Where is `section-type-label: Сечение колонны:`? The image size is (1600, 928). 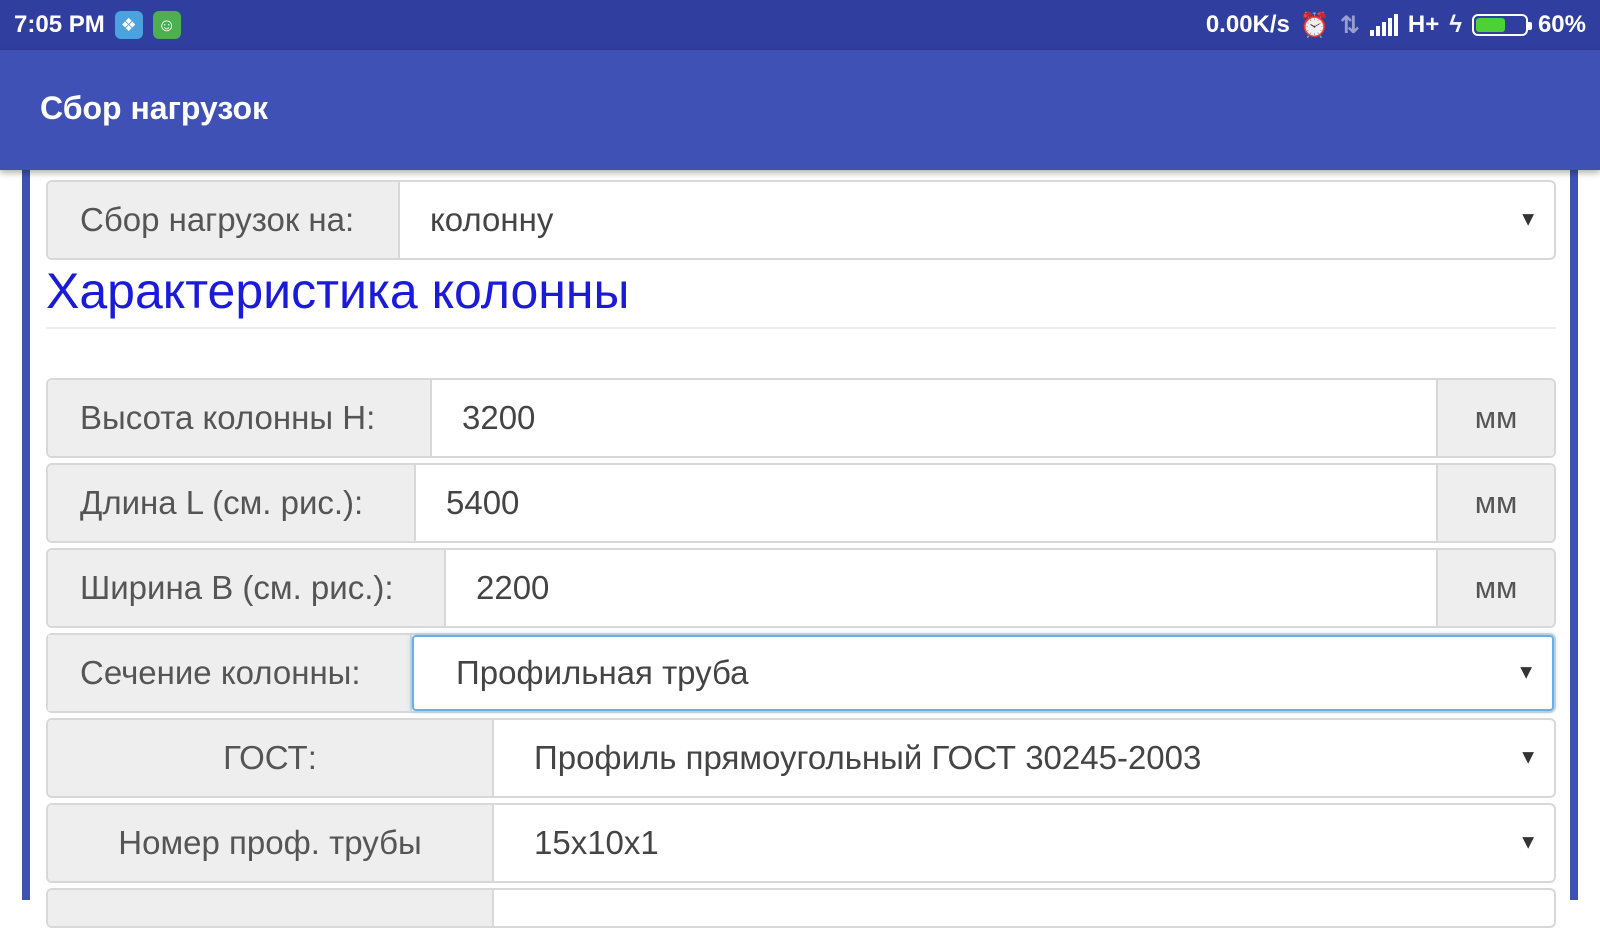
section-type-label: Сечение колонны: is located at coordinates (230, 673).